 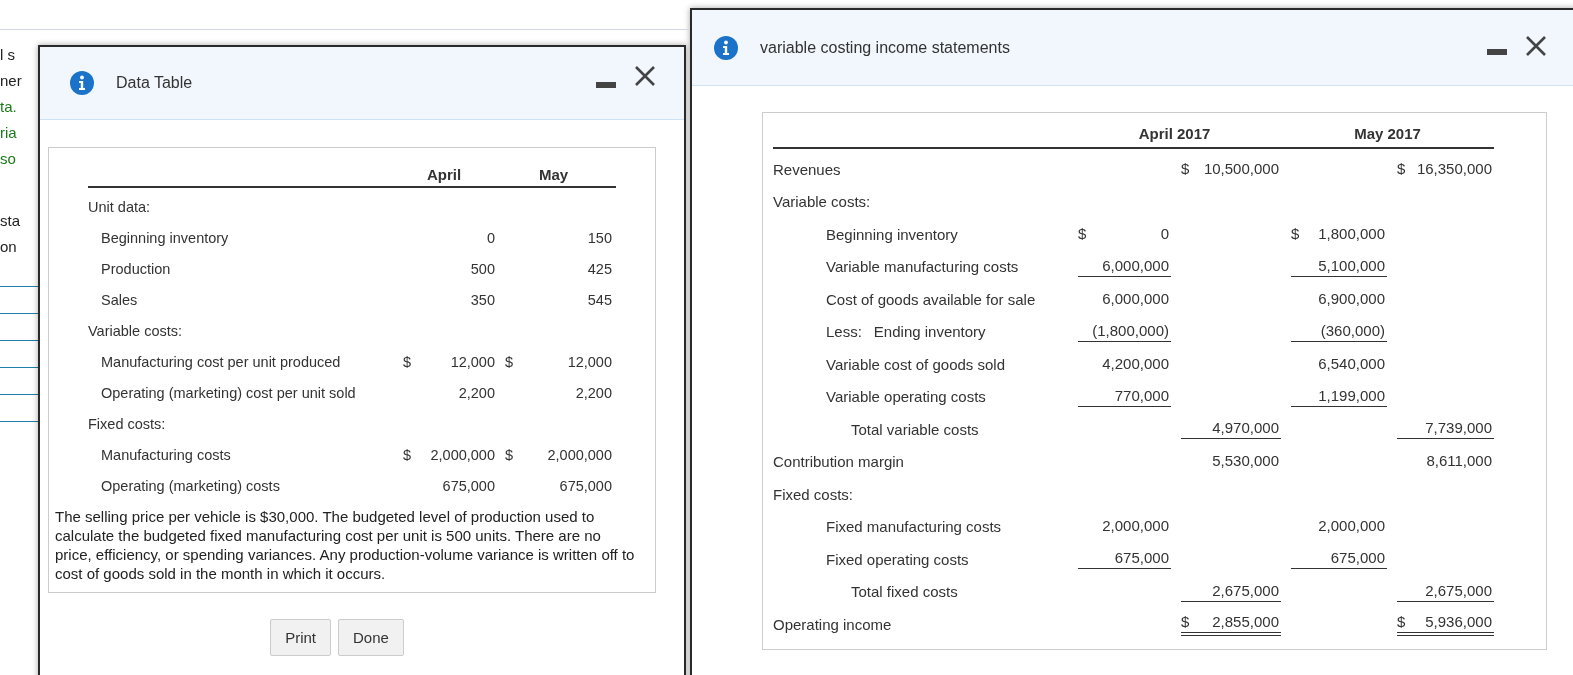 What do you see at coordinates (1164, 233) in the screenshot?
I see `table-cell: 0` at bounding box center [1164, 233].